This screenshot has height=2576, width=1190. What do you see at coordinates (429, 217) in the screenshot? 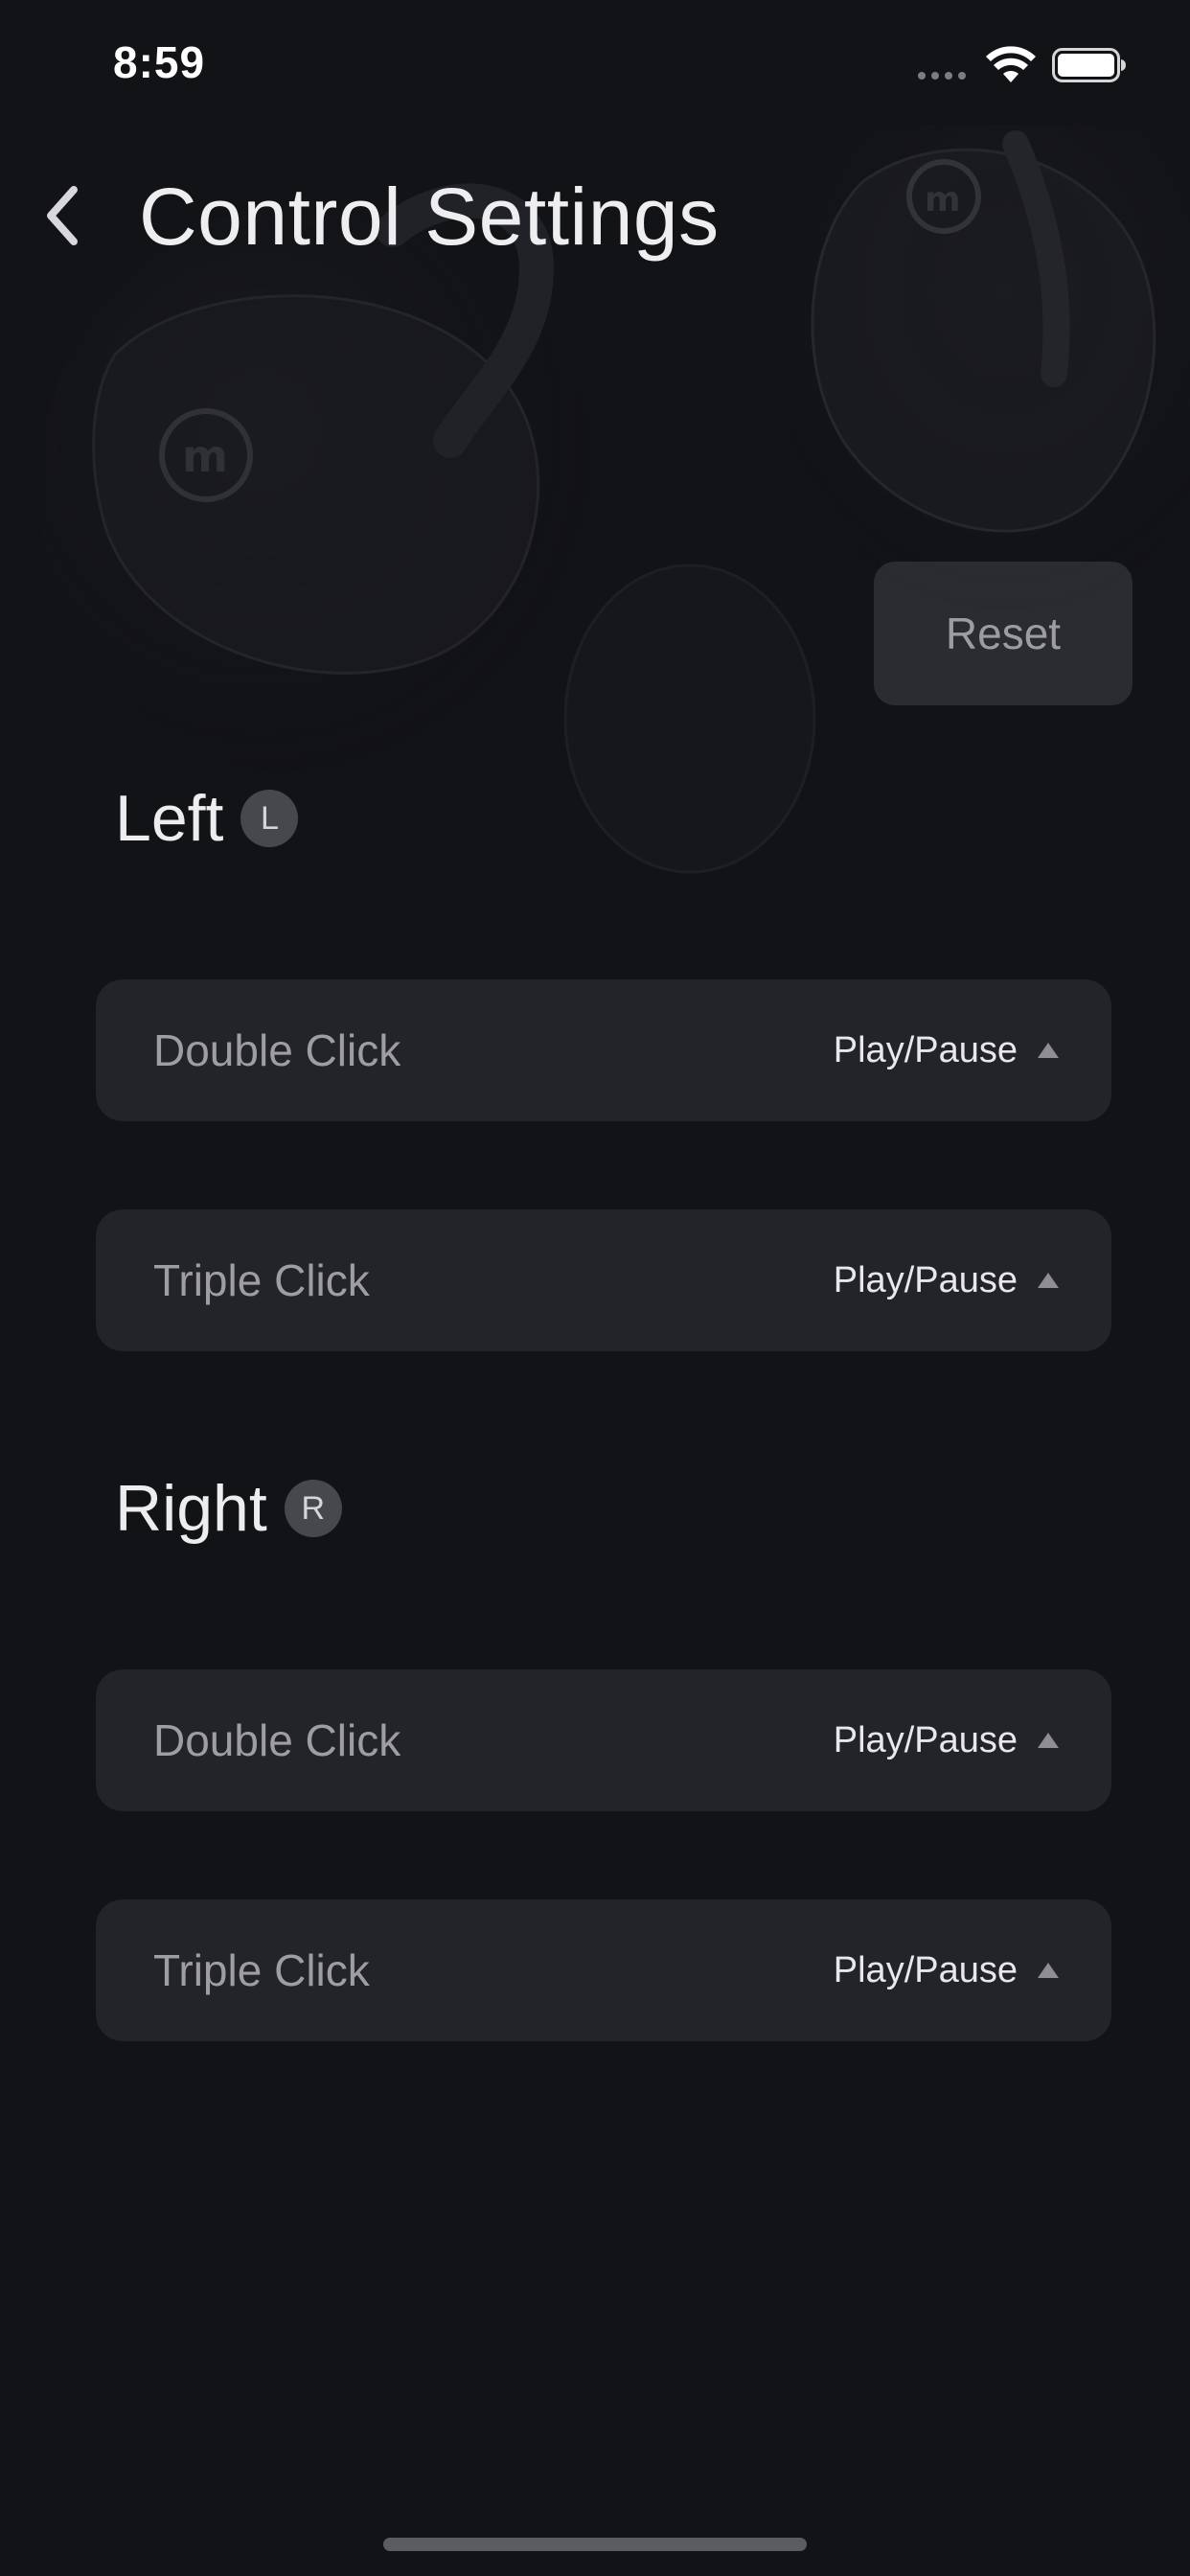
I see `page-title: Control Settings` at bounding box center [429, 217].